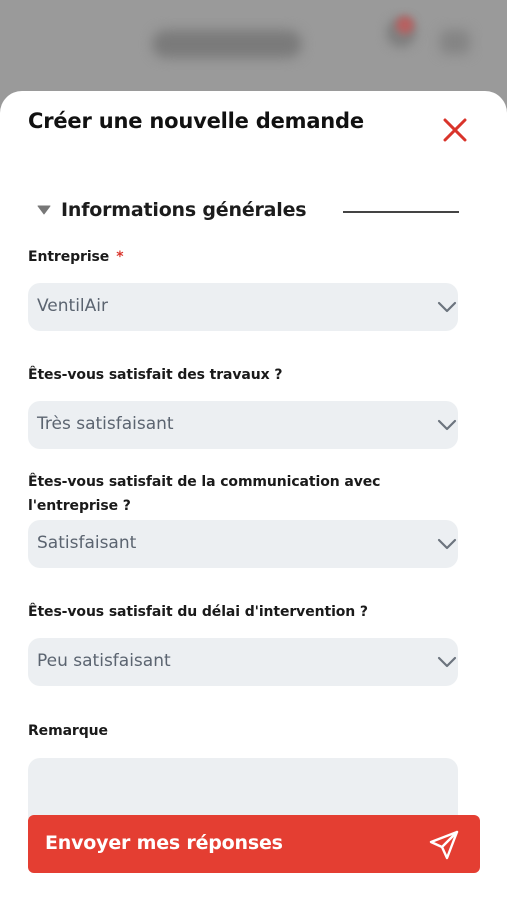 Image resolution: width=507 pixels, height=900 pixels. Describe the element at coordinates (184, 210) in the screenshot. I see `section-title: Informations générales` at that location.